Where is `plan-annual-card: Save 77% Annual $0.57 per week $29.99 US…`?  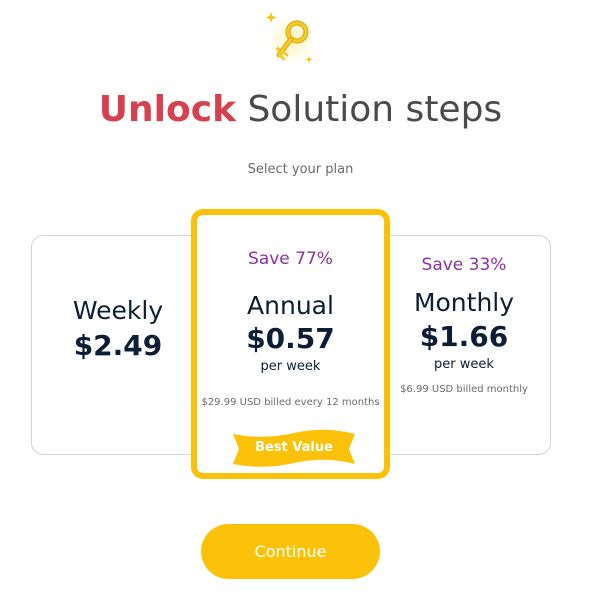 plan-annual-card: Save 77% Annual $0.57 per week $29.99 US… is located at coordinates (290, 344).